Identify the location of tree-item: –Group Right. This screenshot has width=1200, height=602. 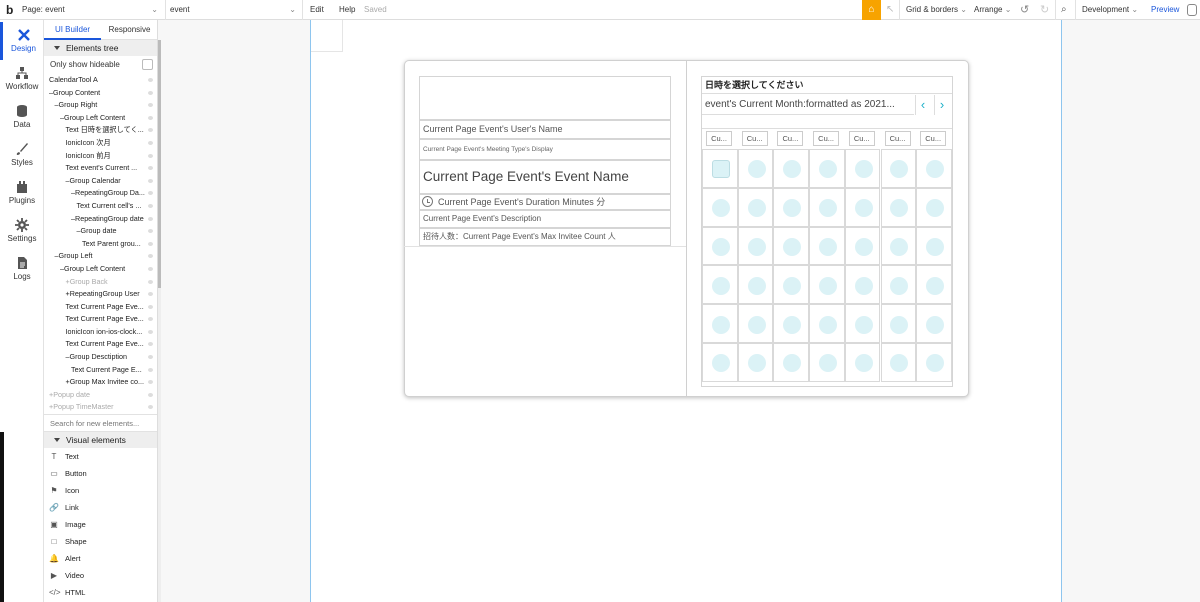
(100, 105).